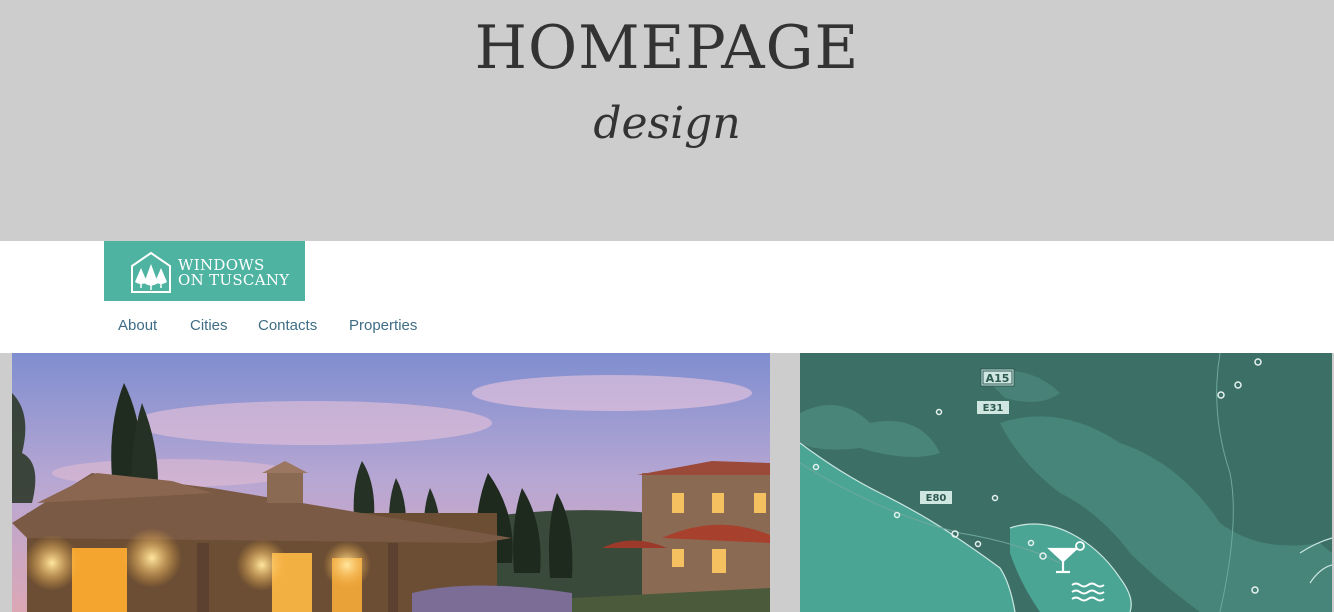  I want to click on nav-item-properties: Properties, so click(383, 325).